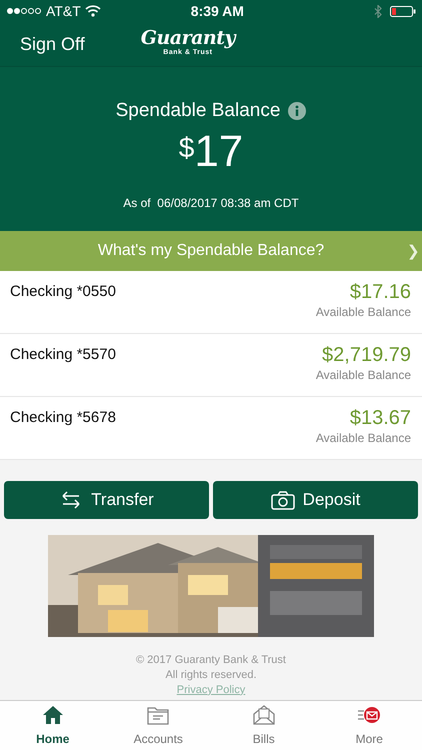 The image size is (422, 750). What do you see at coordinates (369, 715) in the screenshot?
I see `mail-badge-icon` at bounding box center [369, 715].